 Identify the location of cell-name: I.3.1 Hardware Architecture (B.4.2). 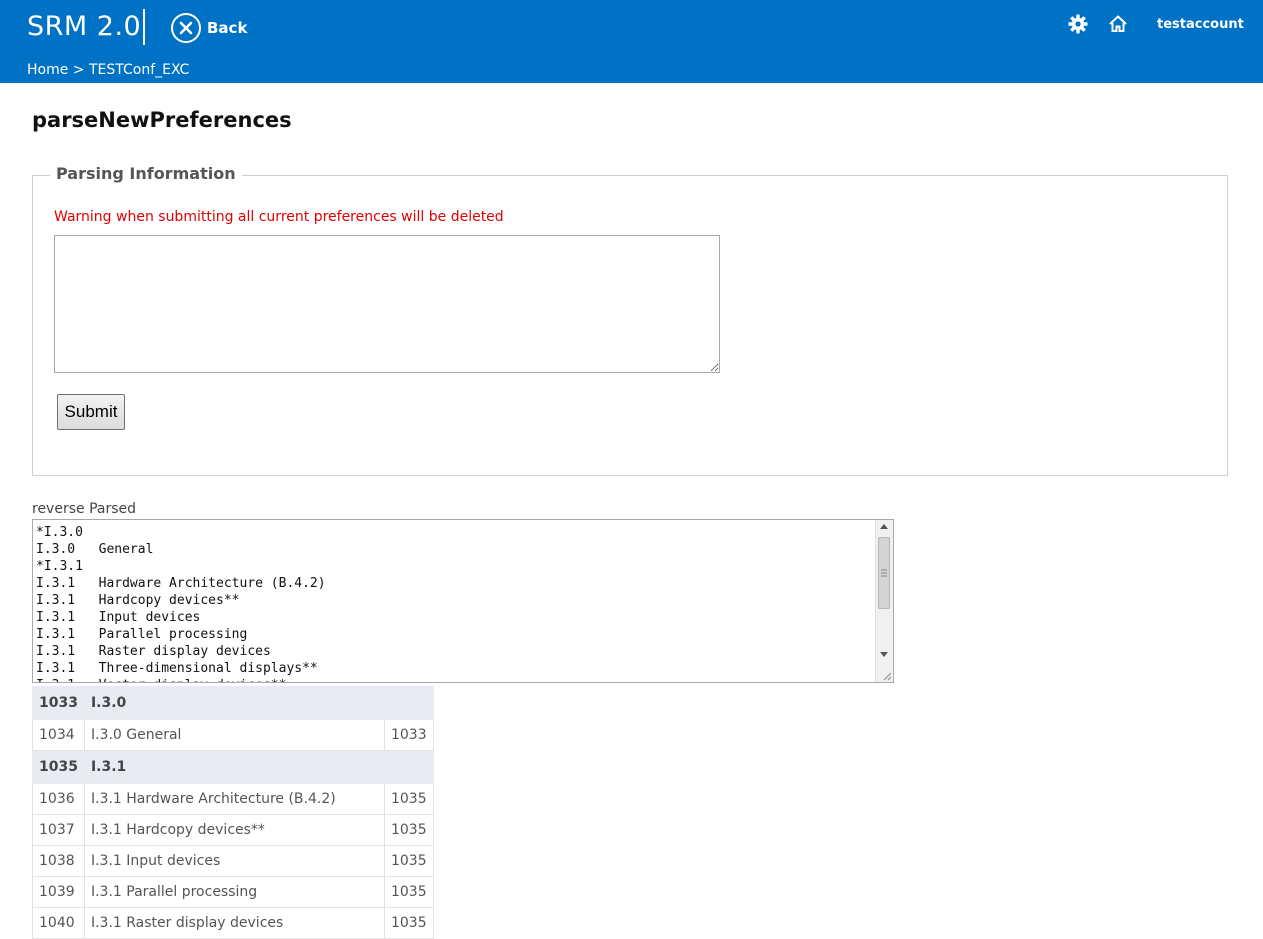
(234, 799).